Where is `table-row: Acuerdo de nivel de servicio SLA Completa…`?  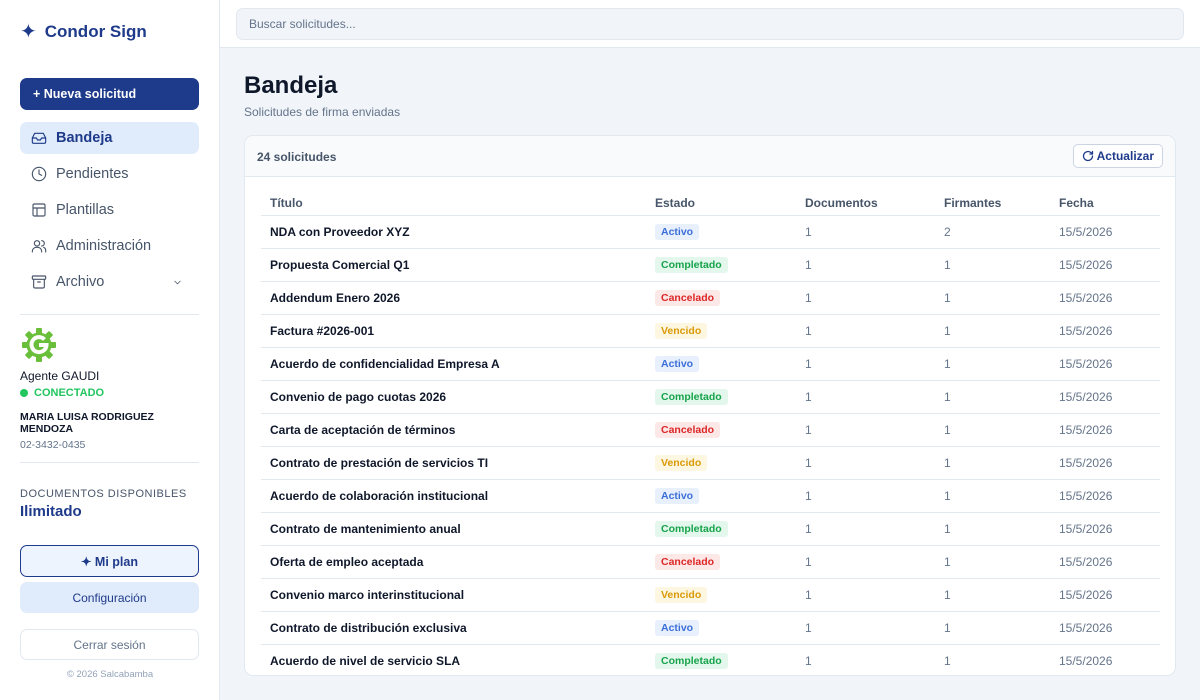
table-row: Acuerdo de nivel de servicio SLA Completa… is located at coordinates (710, 659).